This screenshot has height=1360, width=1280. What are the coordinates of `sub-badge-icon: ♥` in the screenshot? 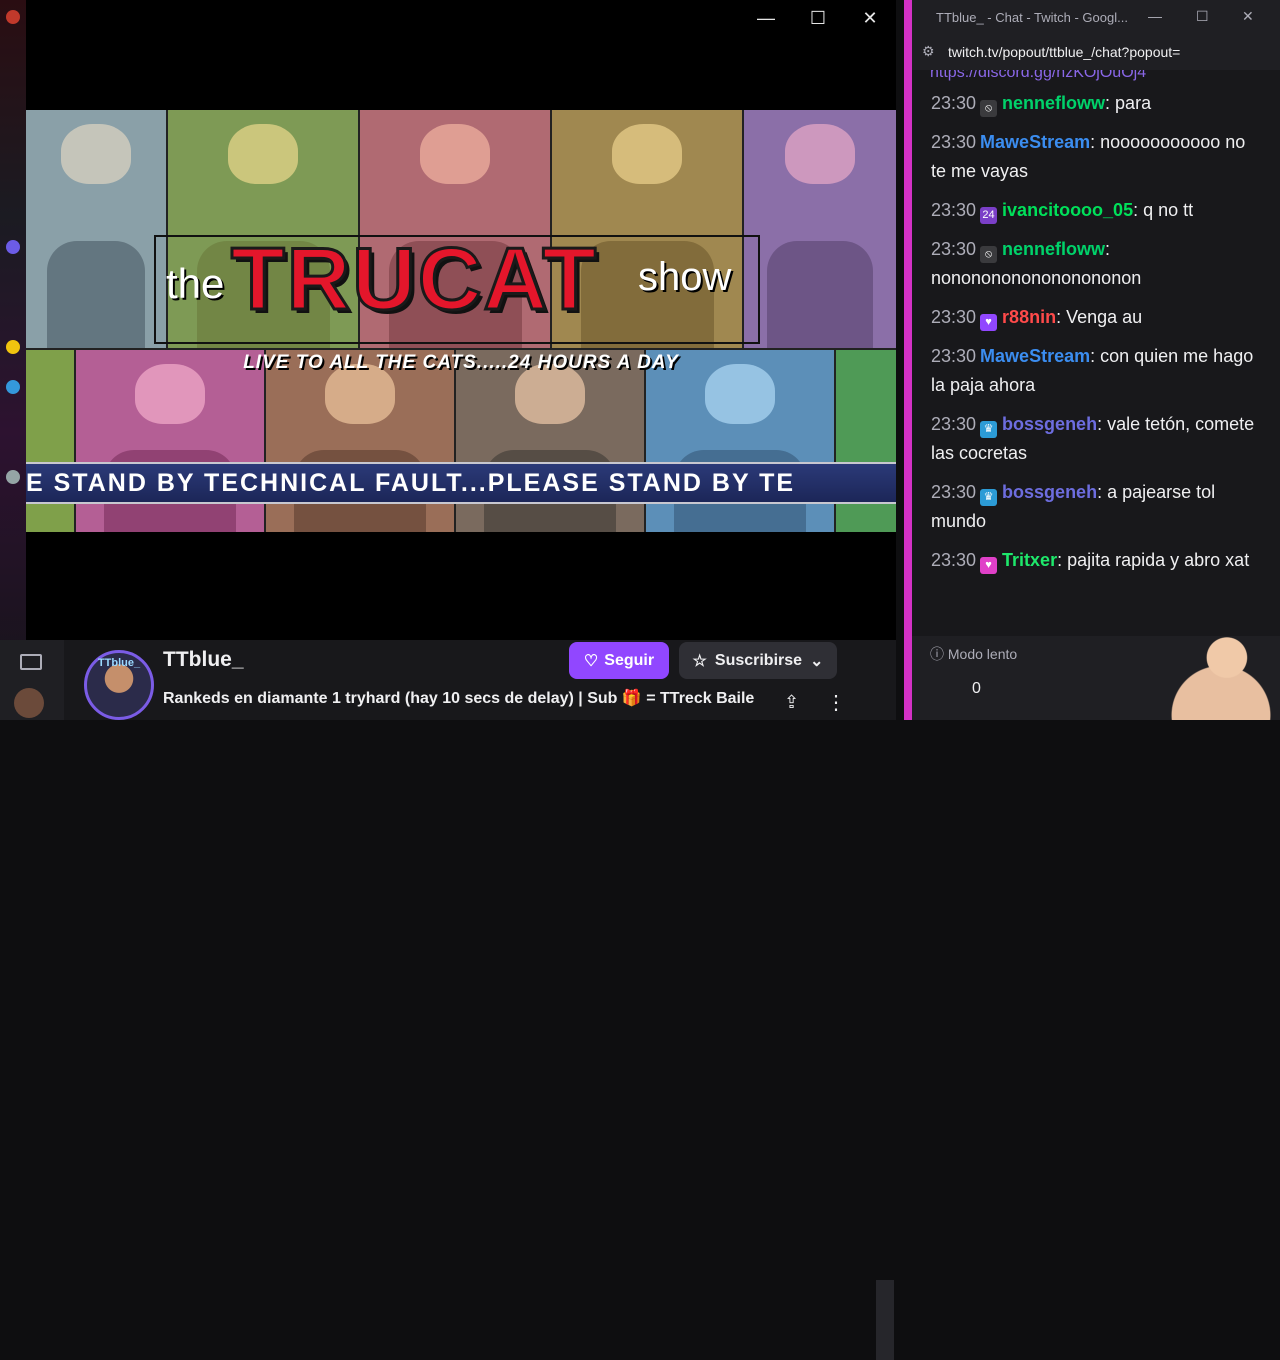 It's located at (989, 322).